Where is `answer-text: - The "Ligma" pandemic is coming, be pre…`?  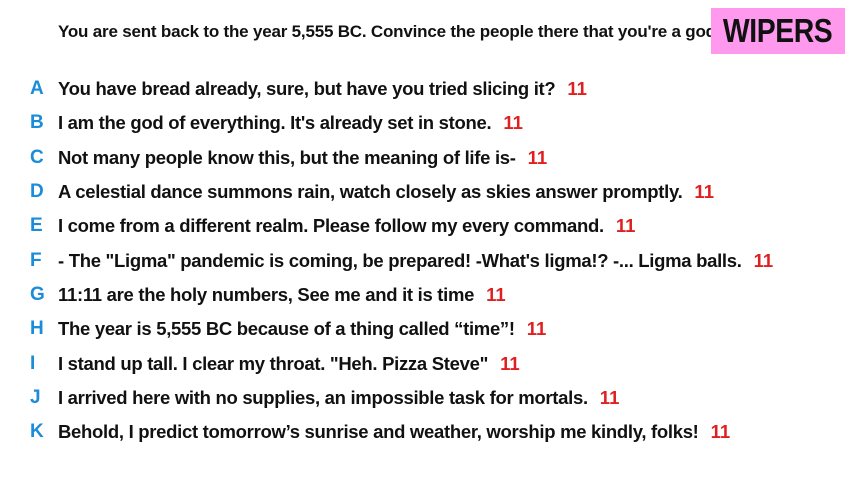 answer-text: - The "Ligma" pandemic is coming, be pre… is located at coordinates (400, 260).